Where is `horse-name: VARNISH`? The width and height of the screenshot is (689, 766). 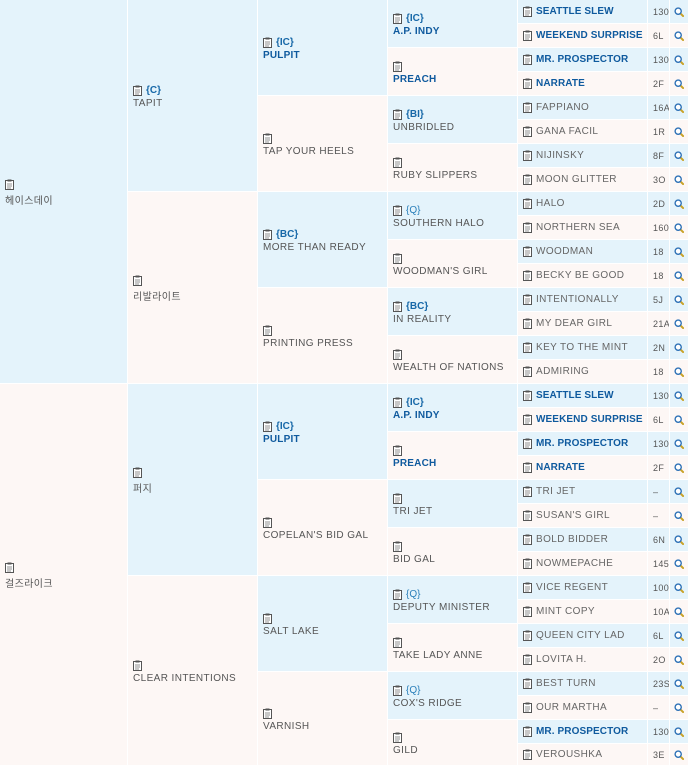
horse-name: VARNISH is located at coordinates (325, 726).